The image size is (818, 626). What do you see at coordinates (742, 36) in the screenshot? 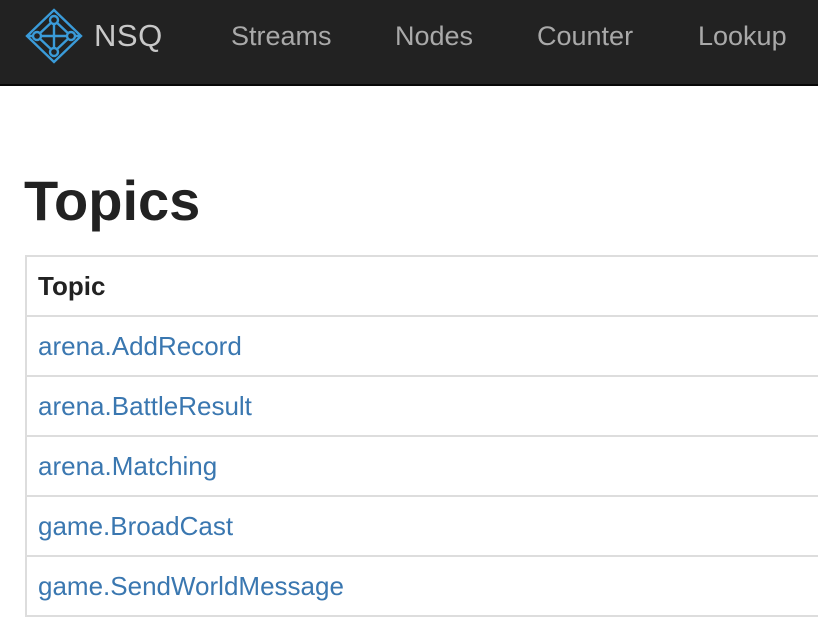
I see `nav-lookup: Lookup` at bounding box center [742, 36].